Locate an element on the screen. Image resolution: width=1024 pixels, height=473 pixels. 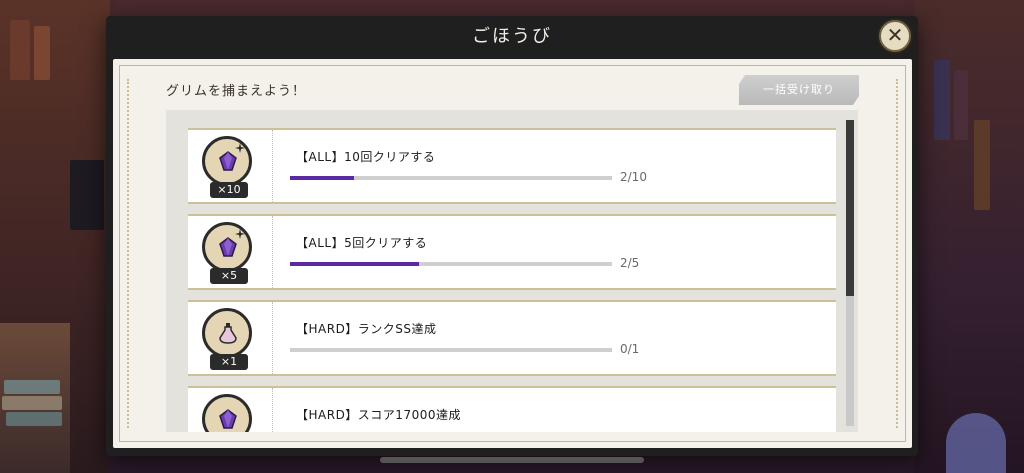
dotted-divider-right is located at coordinates (897, 253).